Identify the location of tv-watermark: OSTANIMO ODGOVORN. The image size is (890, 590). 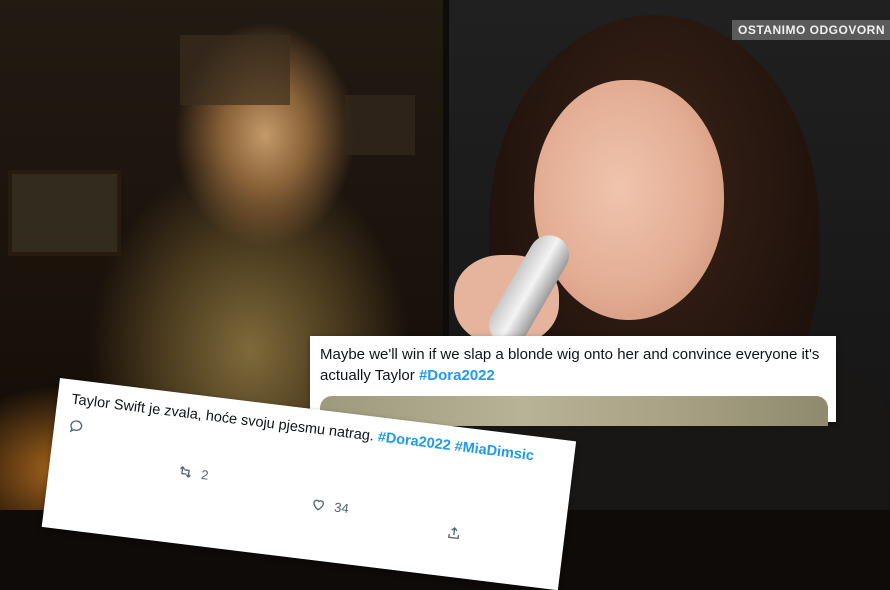
(811, 30).